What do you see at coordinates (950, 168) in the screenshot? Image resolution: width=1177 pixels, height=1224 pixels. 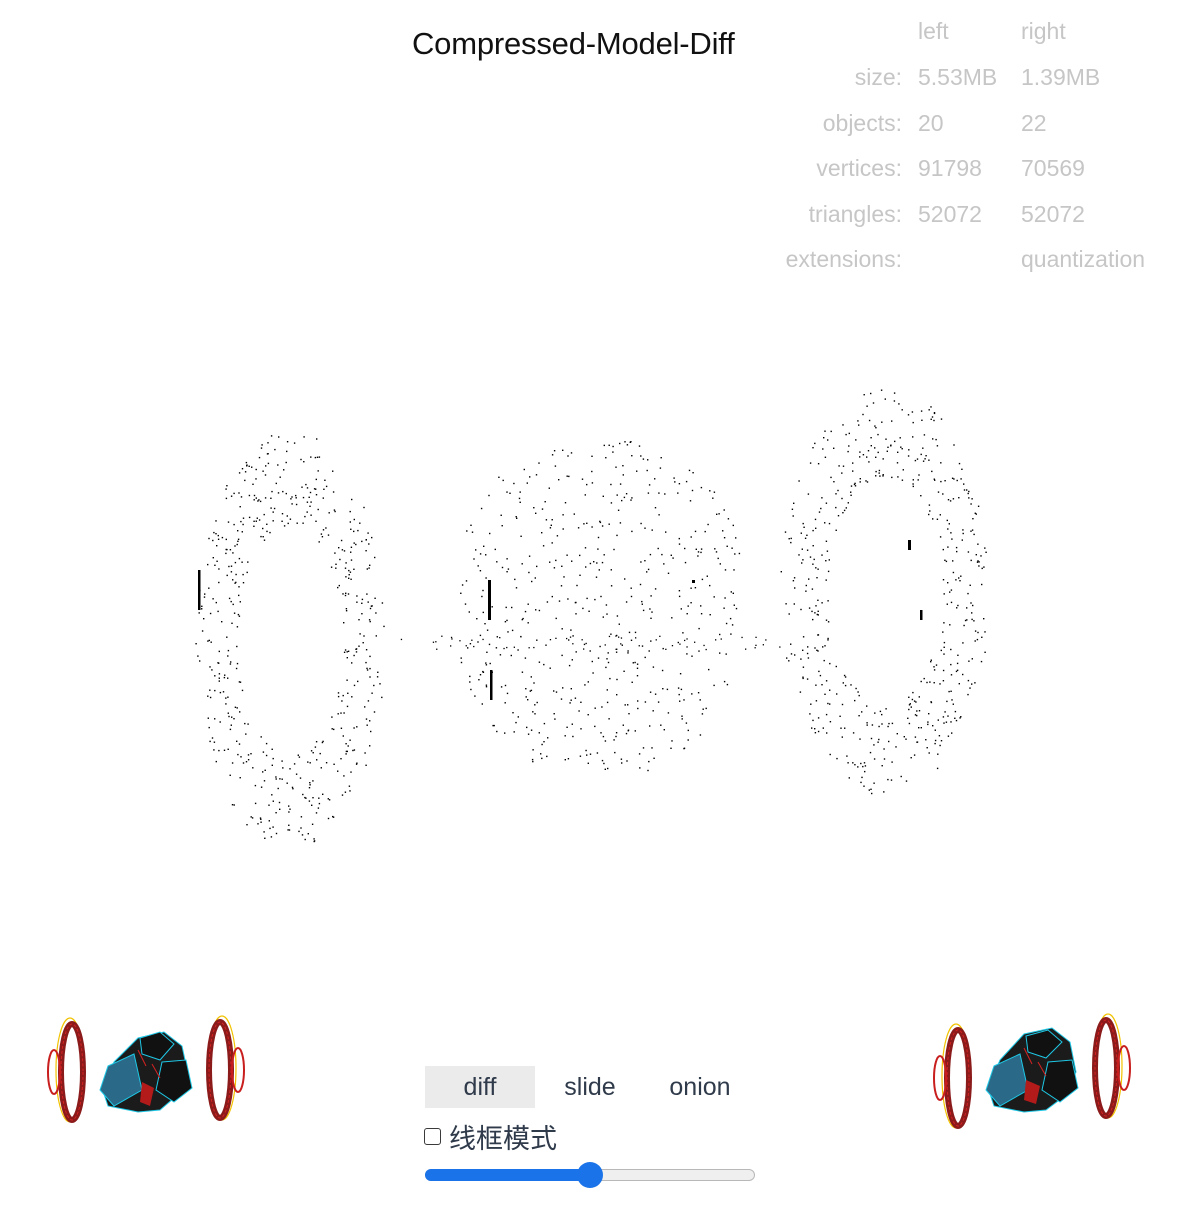 I see `stats-left-value: 91798` at bounding box center [950, 168].